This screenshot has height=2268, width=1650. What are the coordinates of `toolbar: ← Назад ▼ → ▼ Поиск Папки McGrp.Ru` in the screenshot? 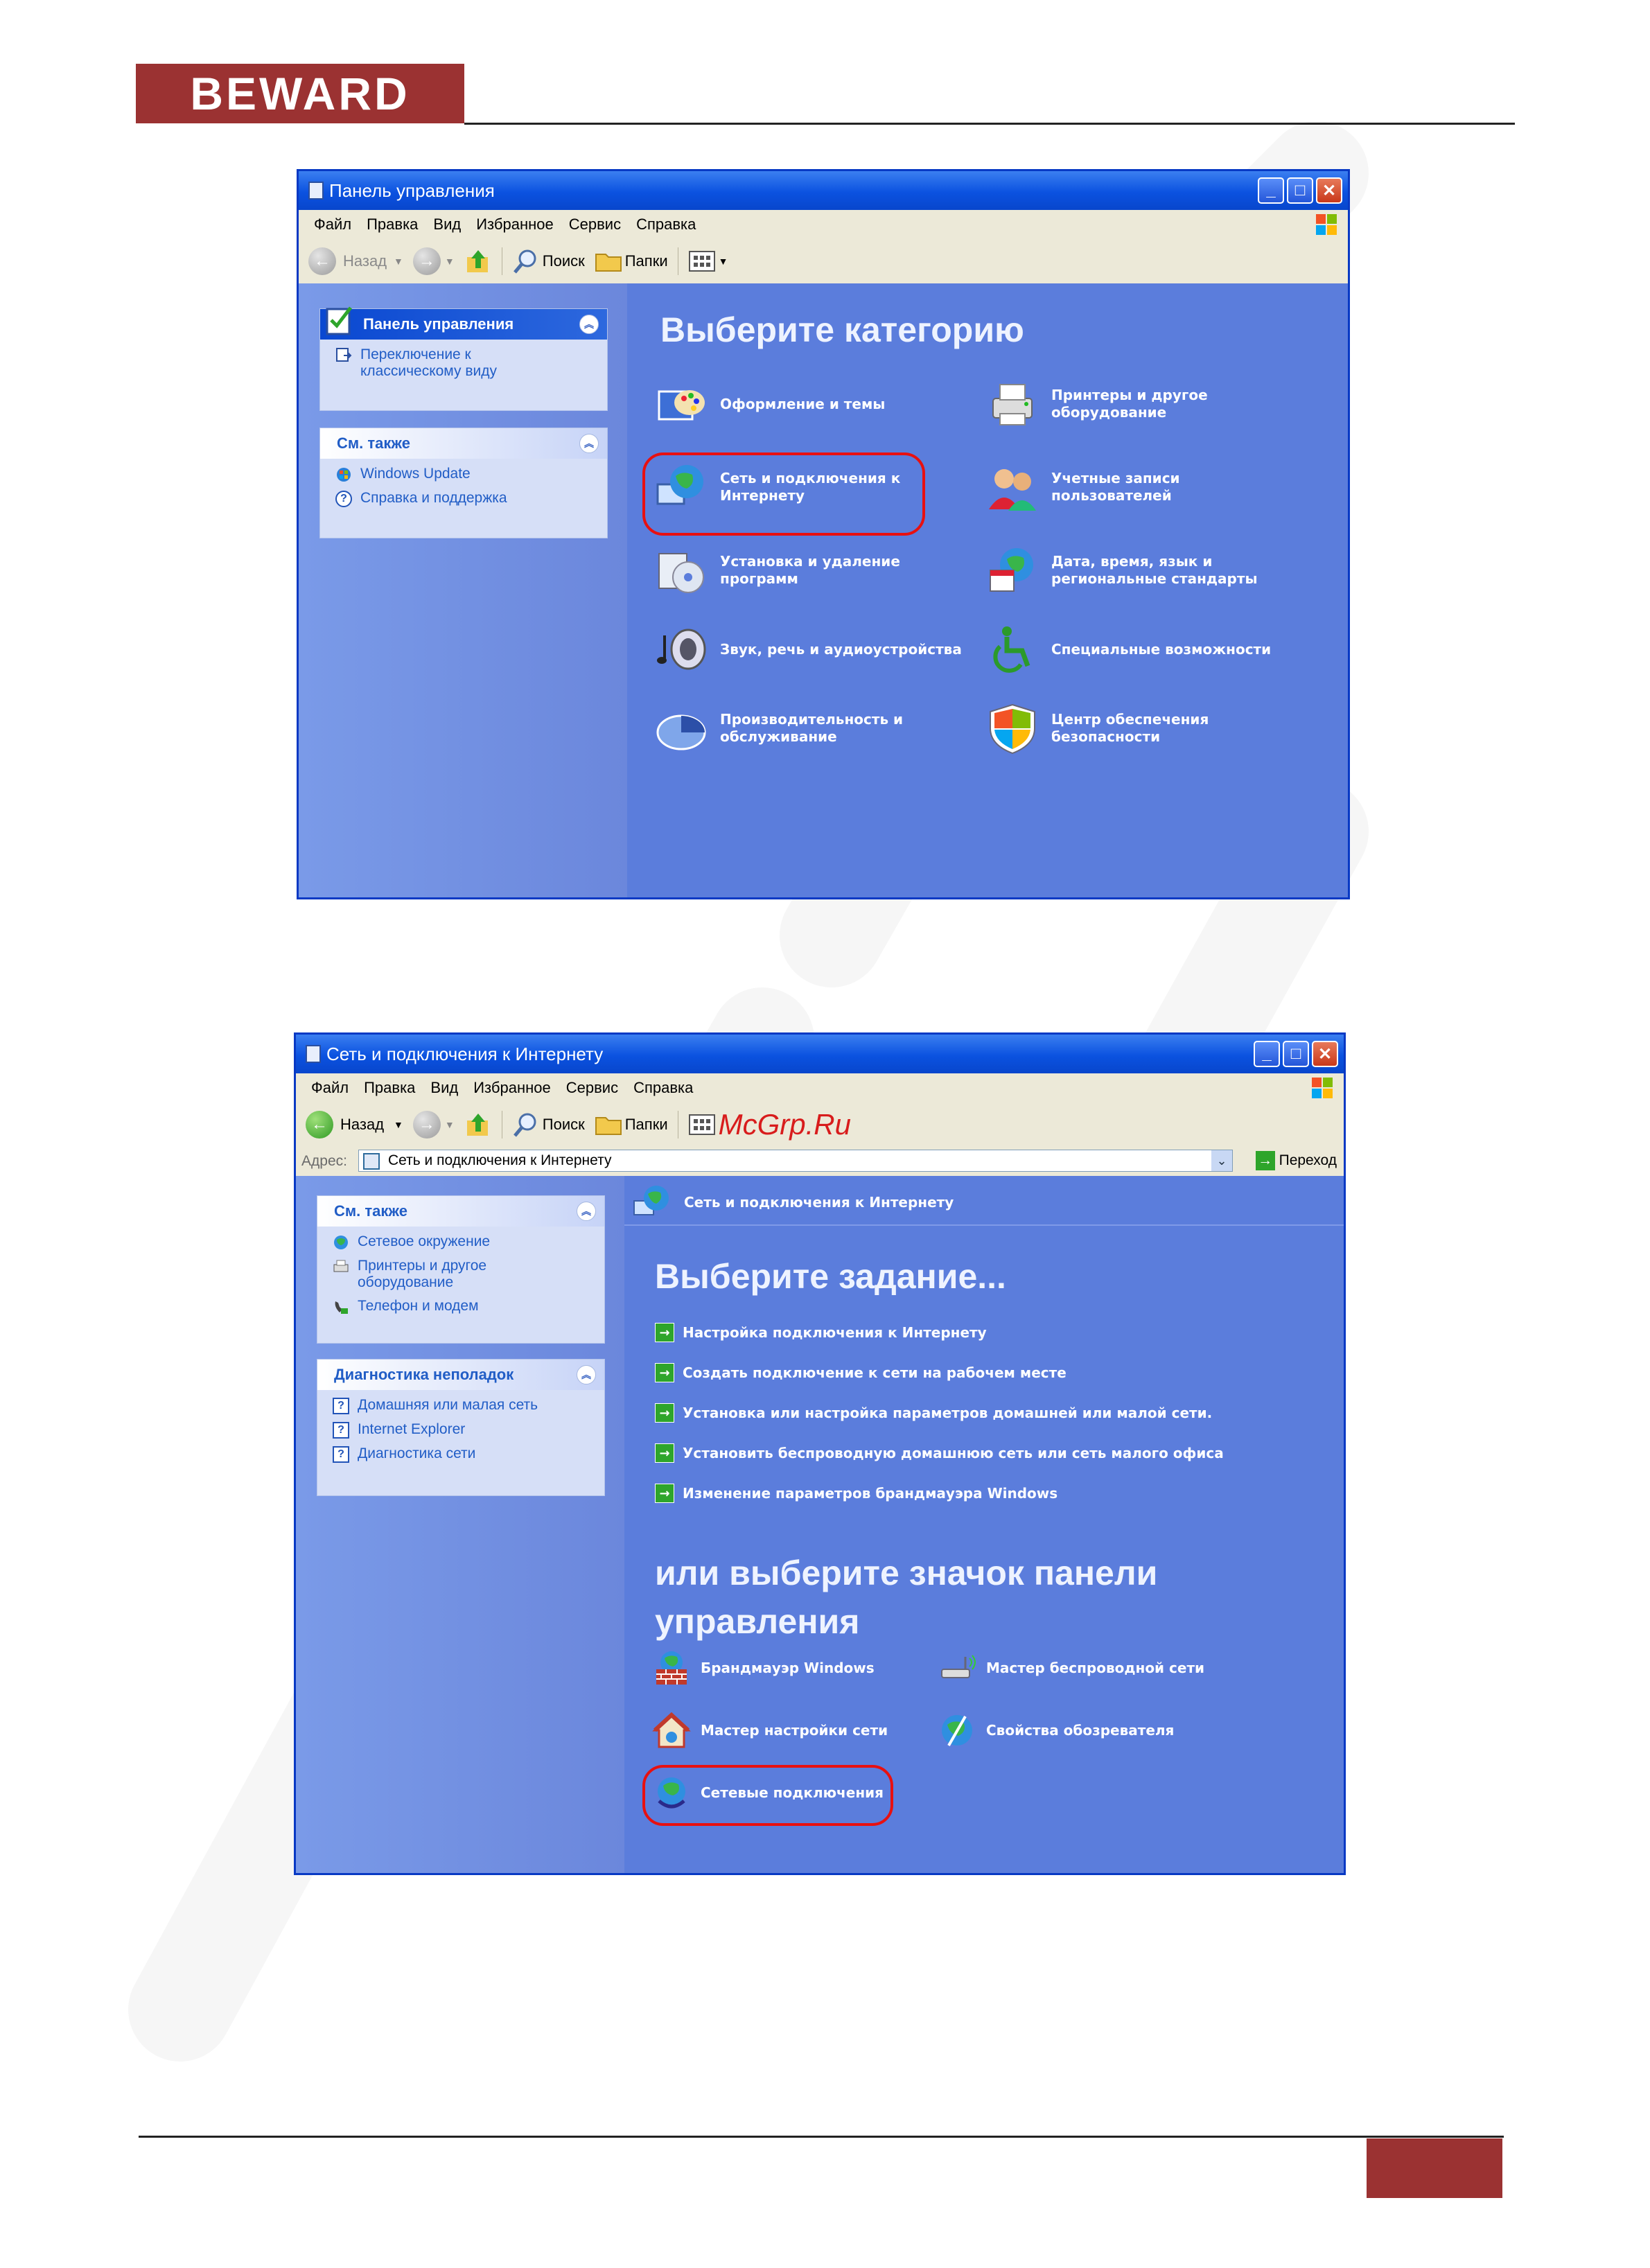 It's located at (820, 1125).